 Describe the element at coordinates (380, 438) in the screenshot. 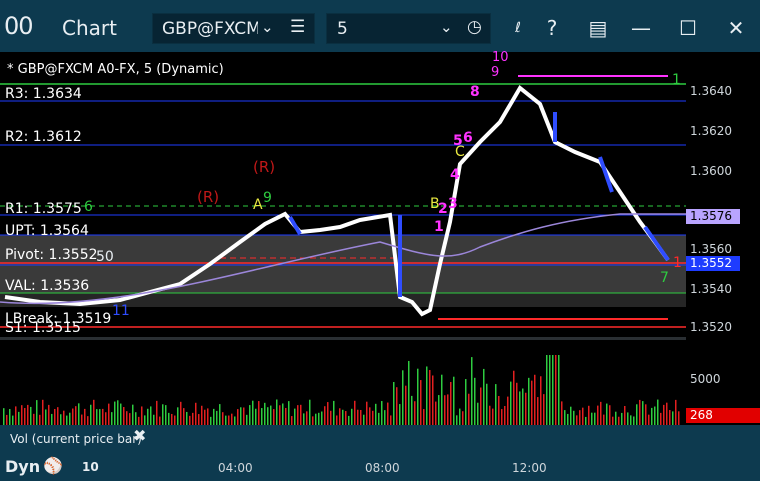

I see `volume-legend-bar: Vol (current price bar) ✖` at that location.